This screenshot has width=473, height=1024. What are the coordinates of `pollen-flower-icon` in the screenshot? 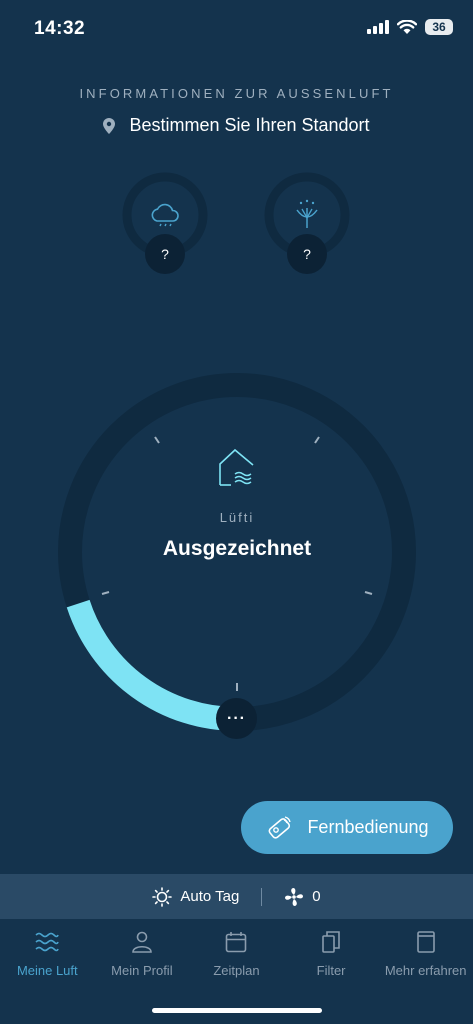 It's located at (307, 213).